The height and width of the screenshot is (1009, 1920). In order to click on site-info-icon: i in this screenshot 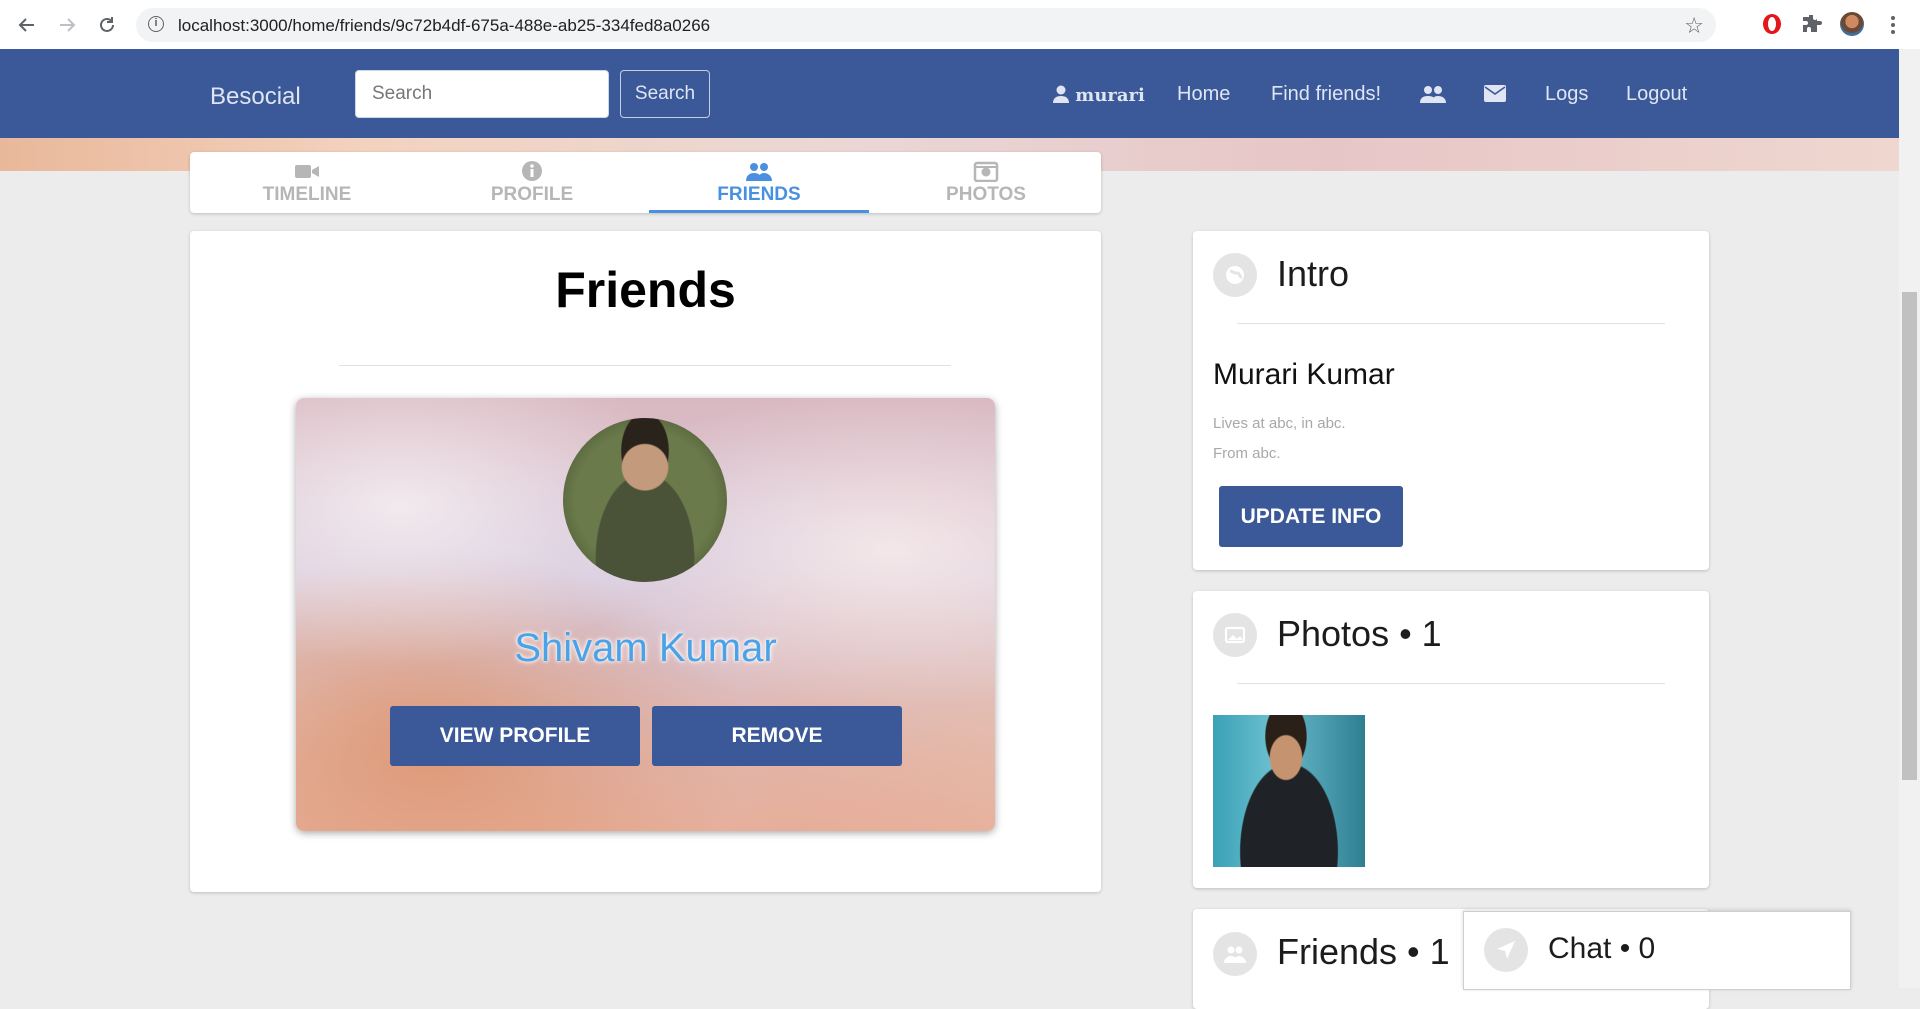, I will do `click(156, 24)`.